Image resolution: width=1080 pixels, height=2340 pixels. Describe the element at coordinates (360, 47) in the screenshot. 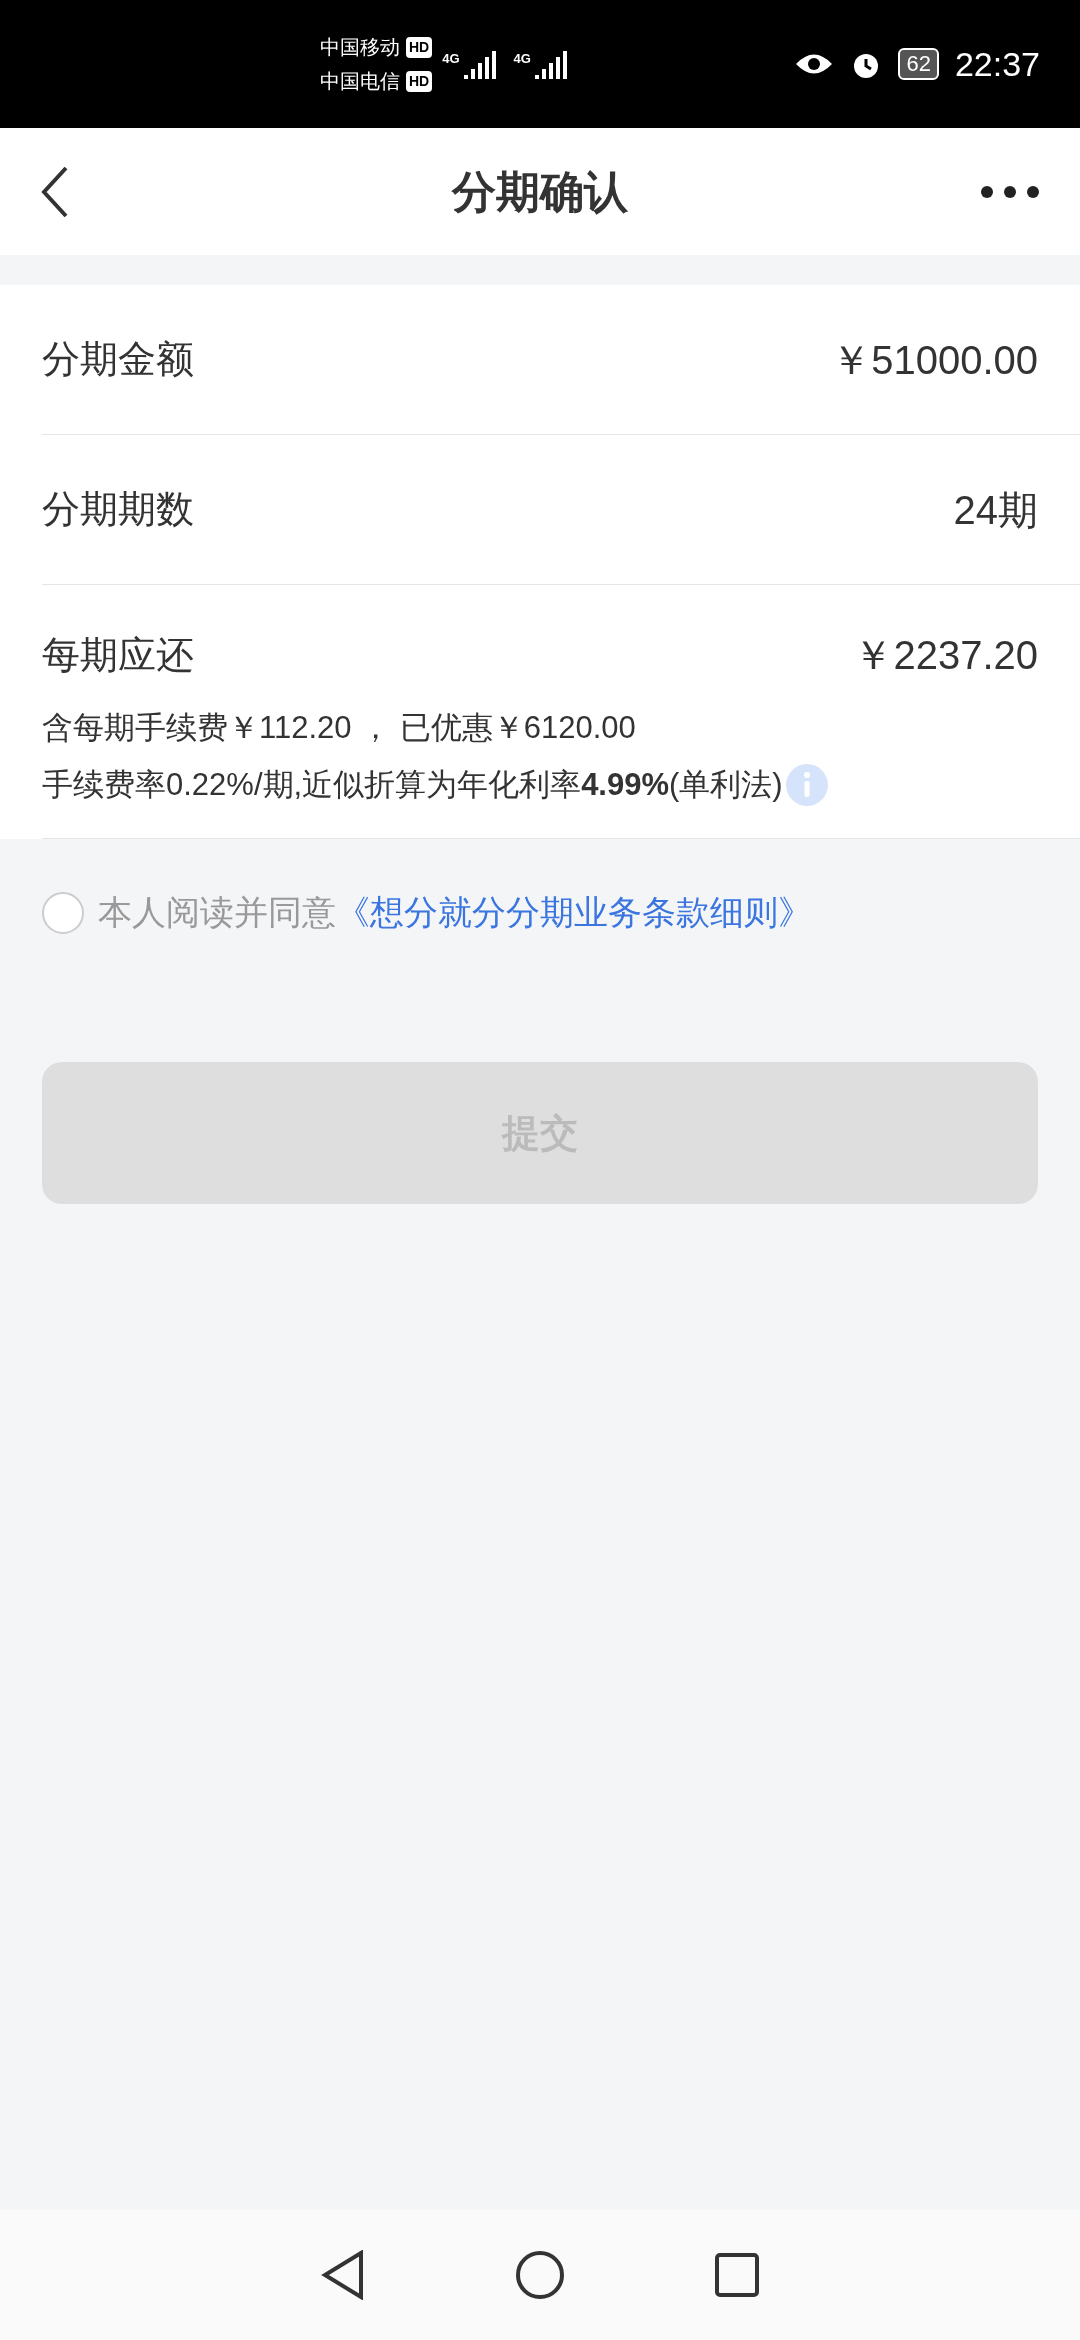

I see `carrier-name: 中国移动` at that location.